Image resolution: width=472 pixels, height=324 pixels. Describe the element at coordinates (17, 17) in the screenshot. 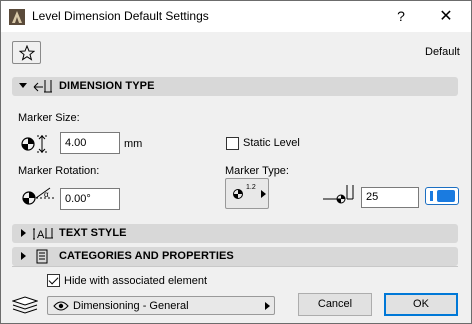

I see `app-icon` at that location.